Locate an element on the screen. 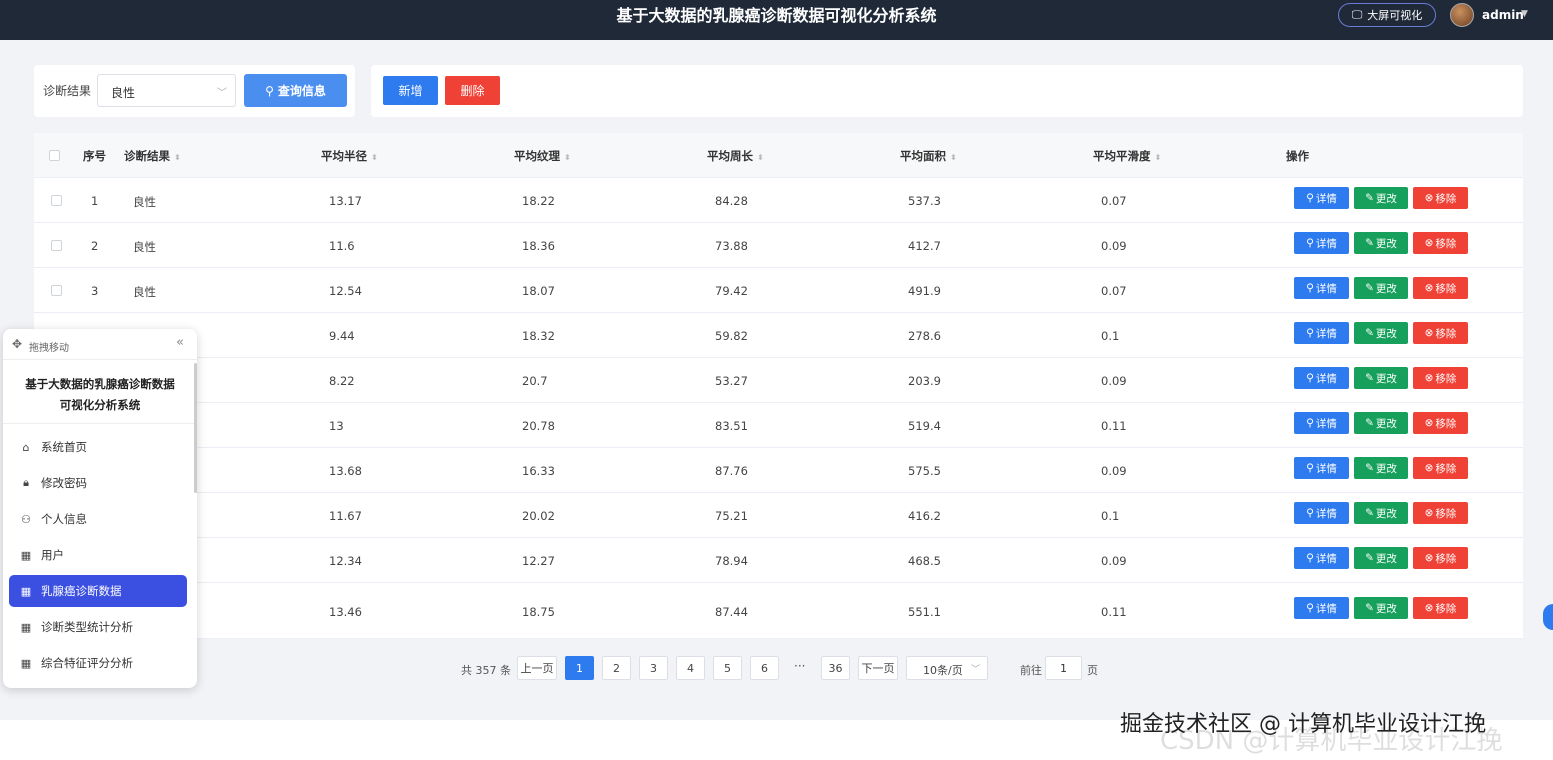 Image resolution: width=1553 pixels, height=760 pixels. column-header-texture: 平均纹理 ⬍ is located at coordinates (542, 156).